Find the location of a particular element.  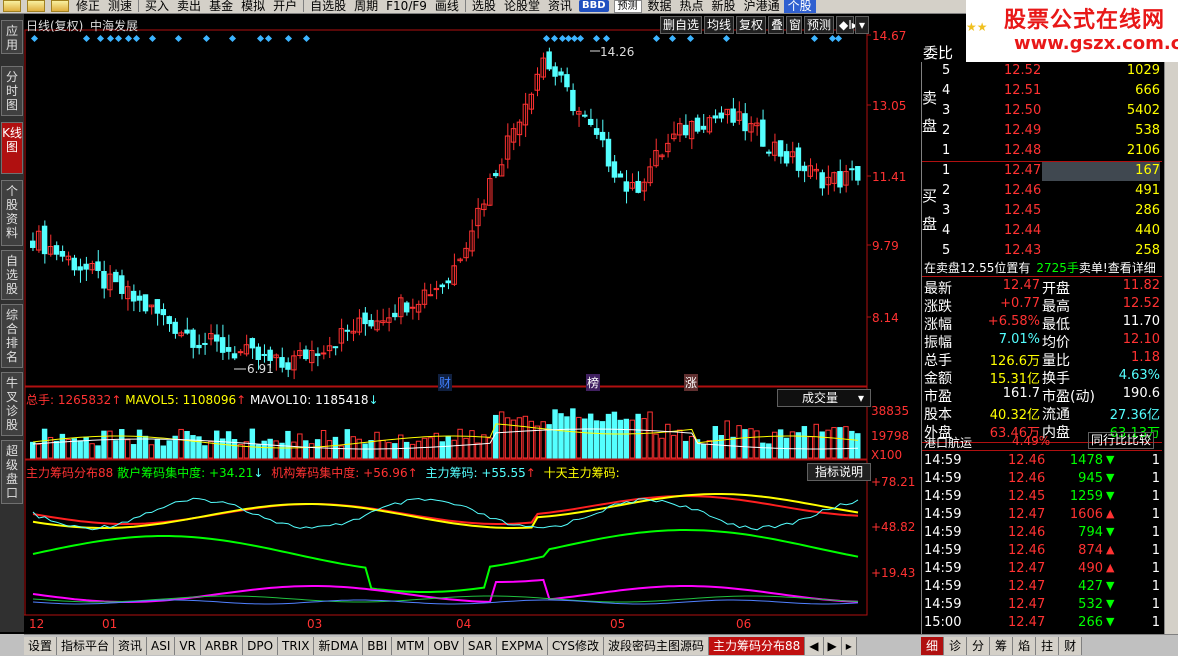

bottom-tab-13: EXPMA is located at coordinates (522, 645).